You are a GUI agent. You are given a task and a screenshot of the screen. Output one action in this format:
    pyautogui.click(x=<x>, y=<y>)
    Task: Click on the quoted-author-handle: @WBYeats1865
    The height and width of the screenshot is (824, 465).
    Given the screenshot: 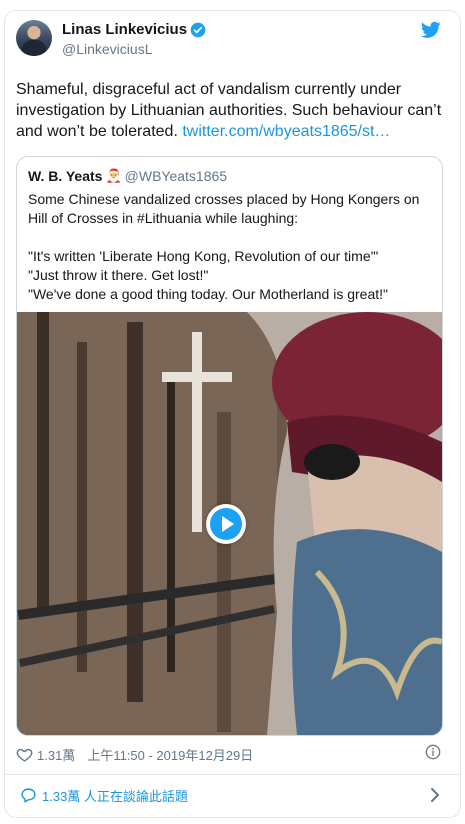 What is the action you would take?
    pyautogui.click(x=176, y=176)
    